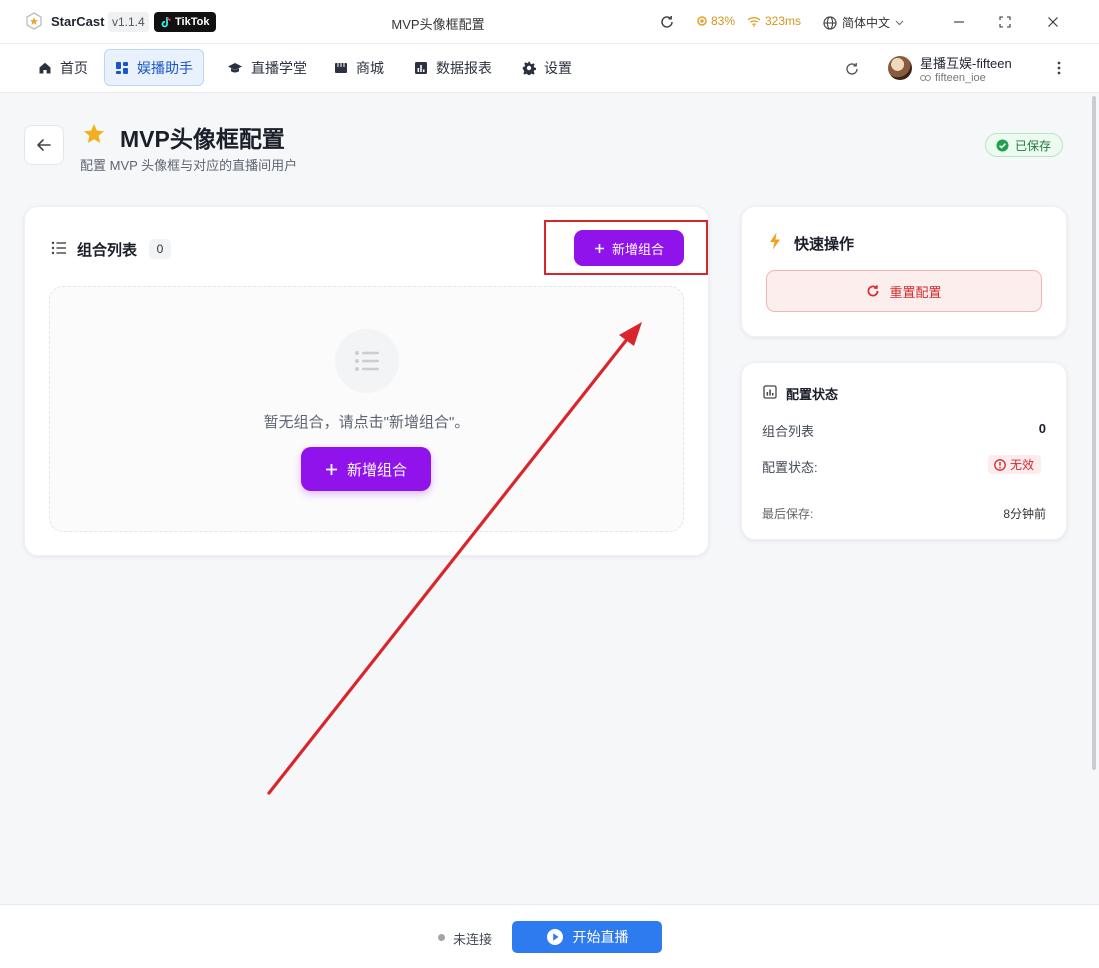  What do you see at coordinates (788, 514) in the screenshot?
I see `status-row-label: 最后保存:` at bounding box center [788, 514].